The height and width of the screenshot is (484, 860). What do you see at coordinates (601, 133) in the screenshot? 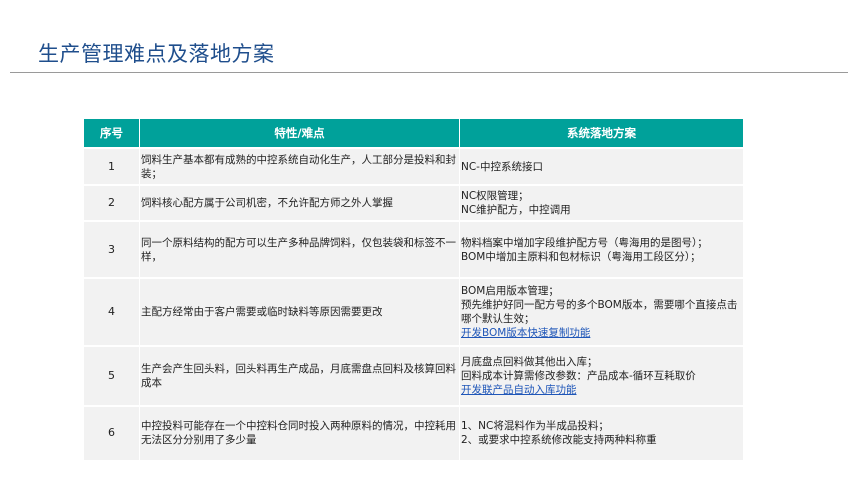
I see `column-header-solution: 系统落地方案` at bounding box center [601, 133].